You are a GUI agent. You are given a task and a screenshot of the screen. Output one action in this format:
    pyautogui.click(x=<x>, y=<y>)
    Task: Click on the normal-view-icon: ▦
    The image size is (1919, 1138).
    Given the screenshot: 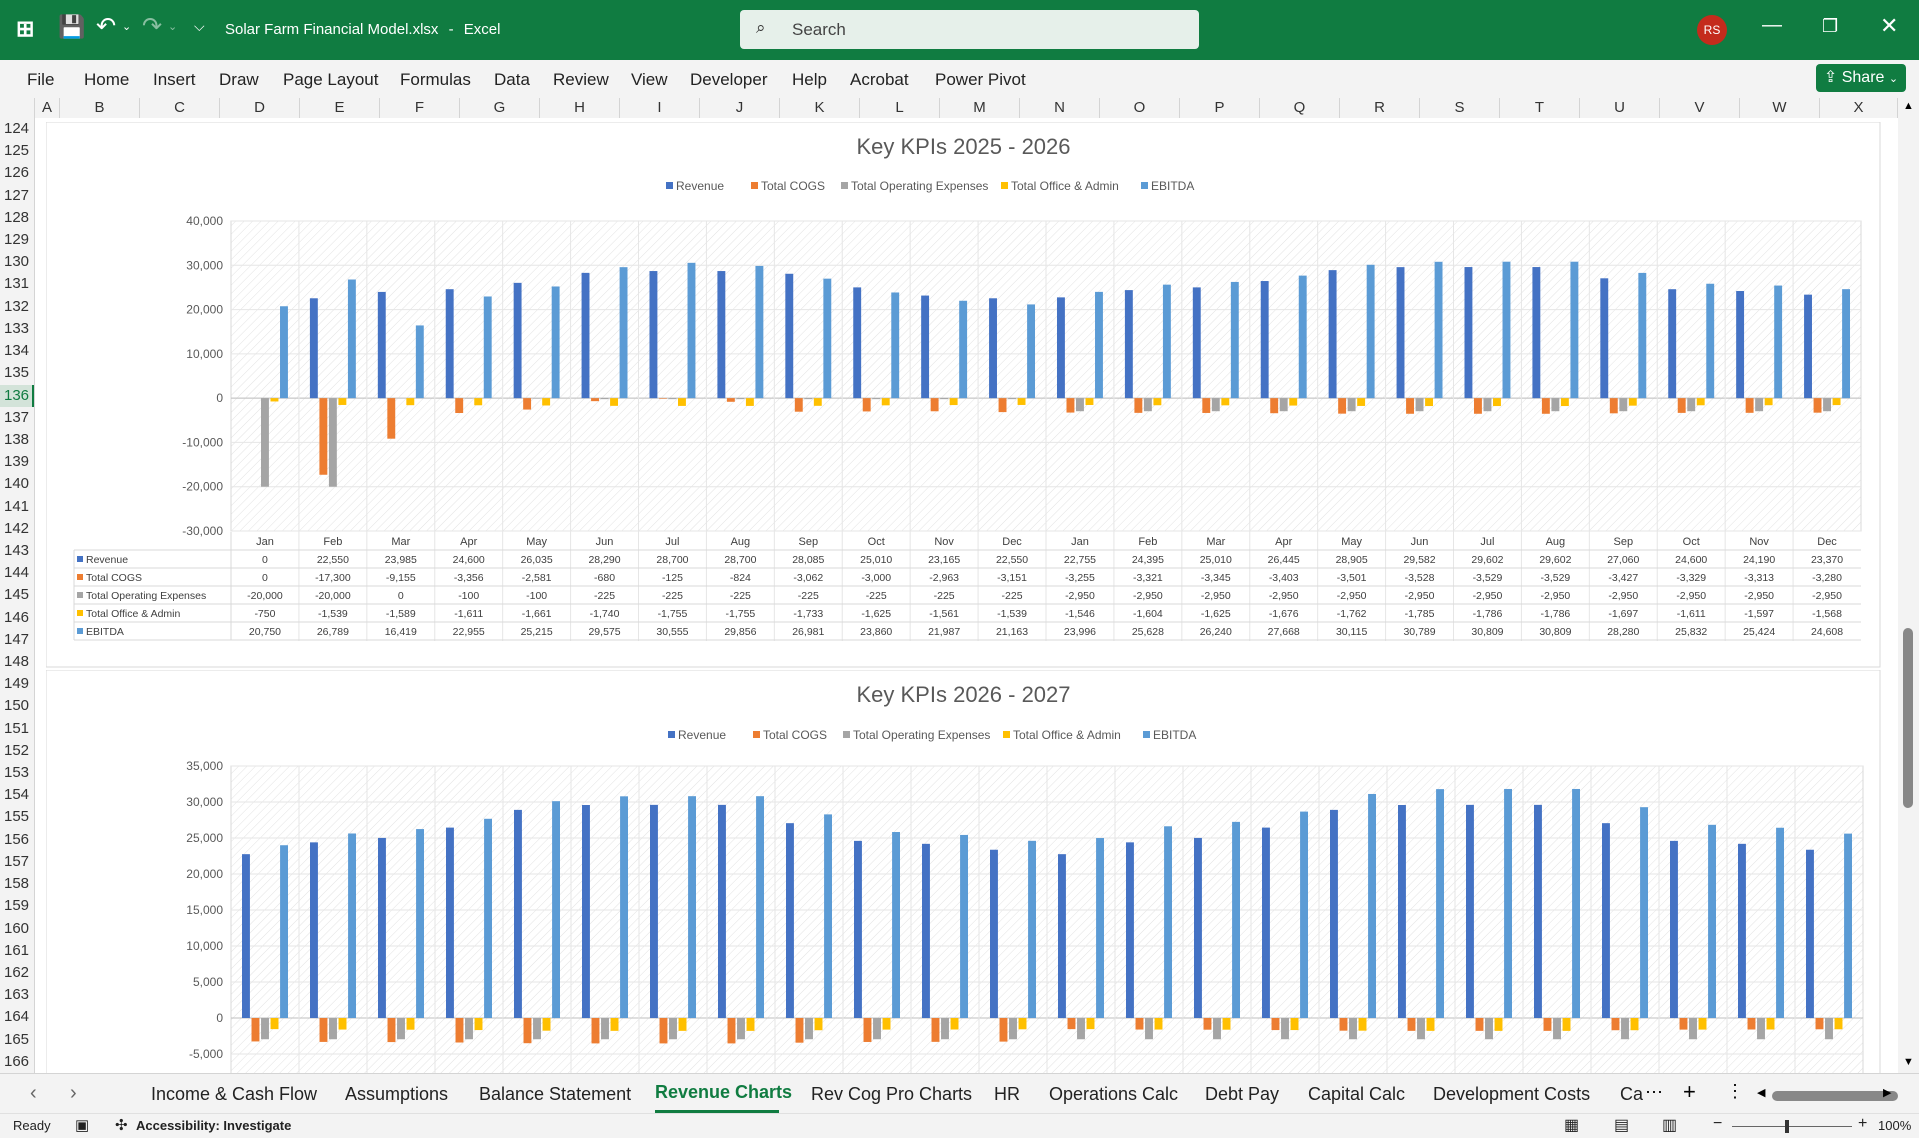 What is the action you would take?
    pyautogui.click(x=1571, y=1125)
    